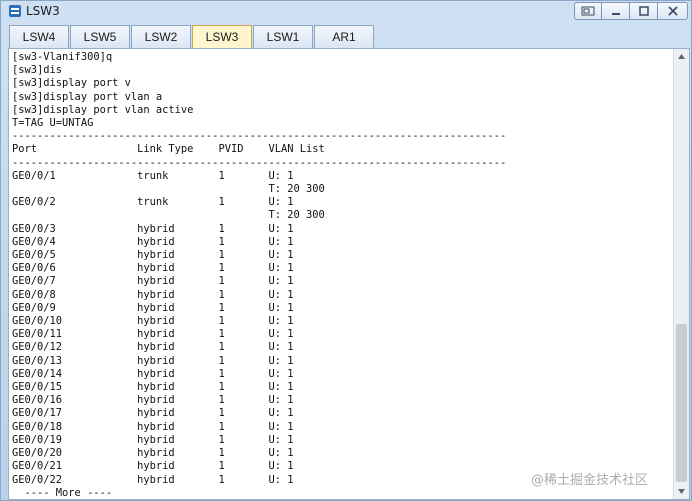 Image resolution: width=692 pixels, height=501 pixels. I want to click on window-title: LSW3, so click(43, 11).